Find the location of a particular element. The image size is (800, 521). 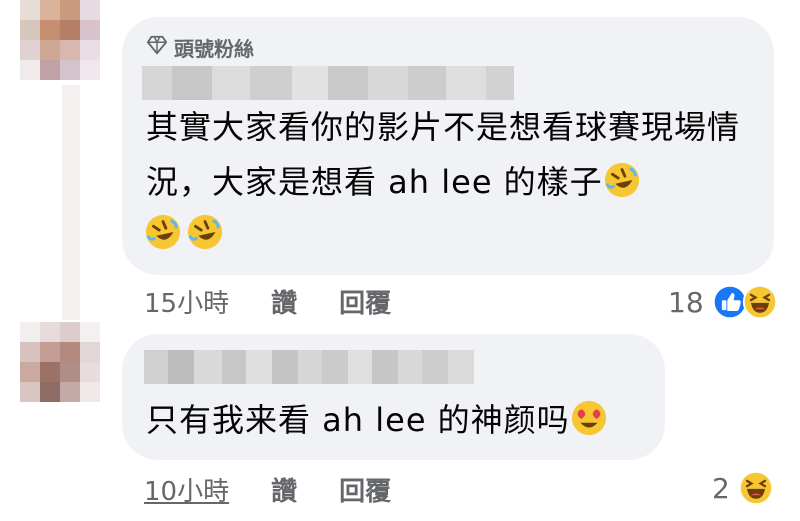

comment-body: 其實大家看你的影片不是想看球賽現場情況，大家是想看 ah lee 的樣子 is located at coordinates (443, 154).